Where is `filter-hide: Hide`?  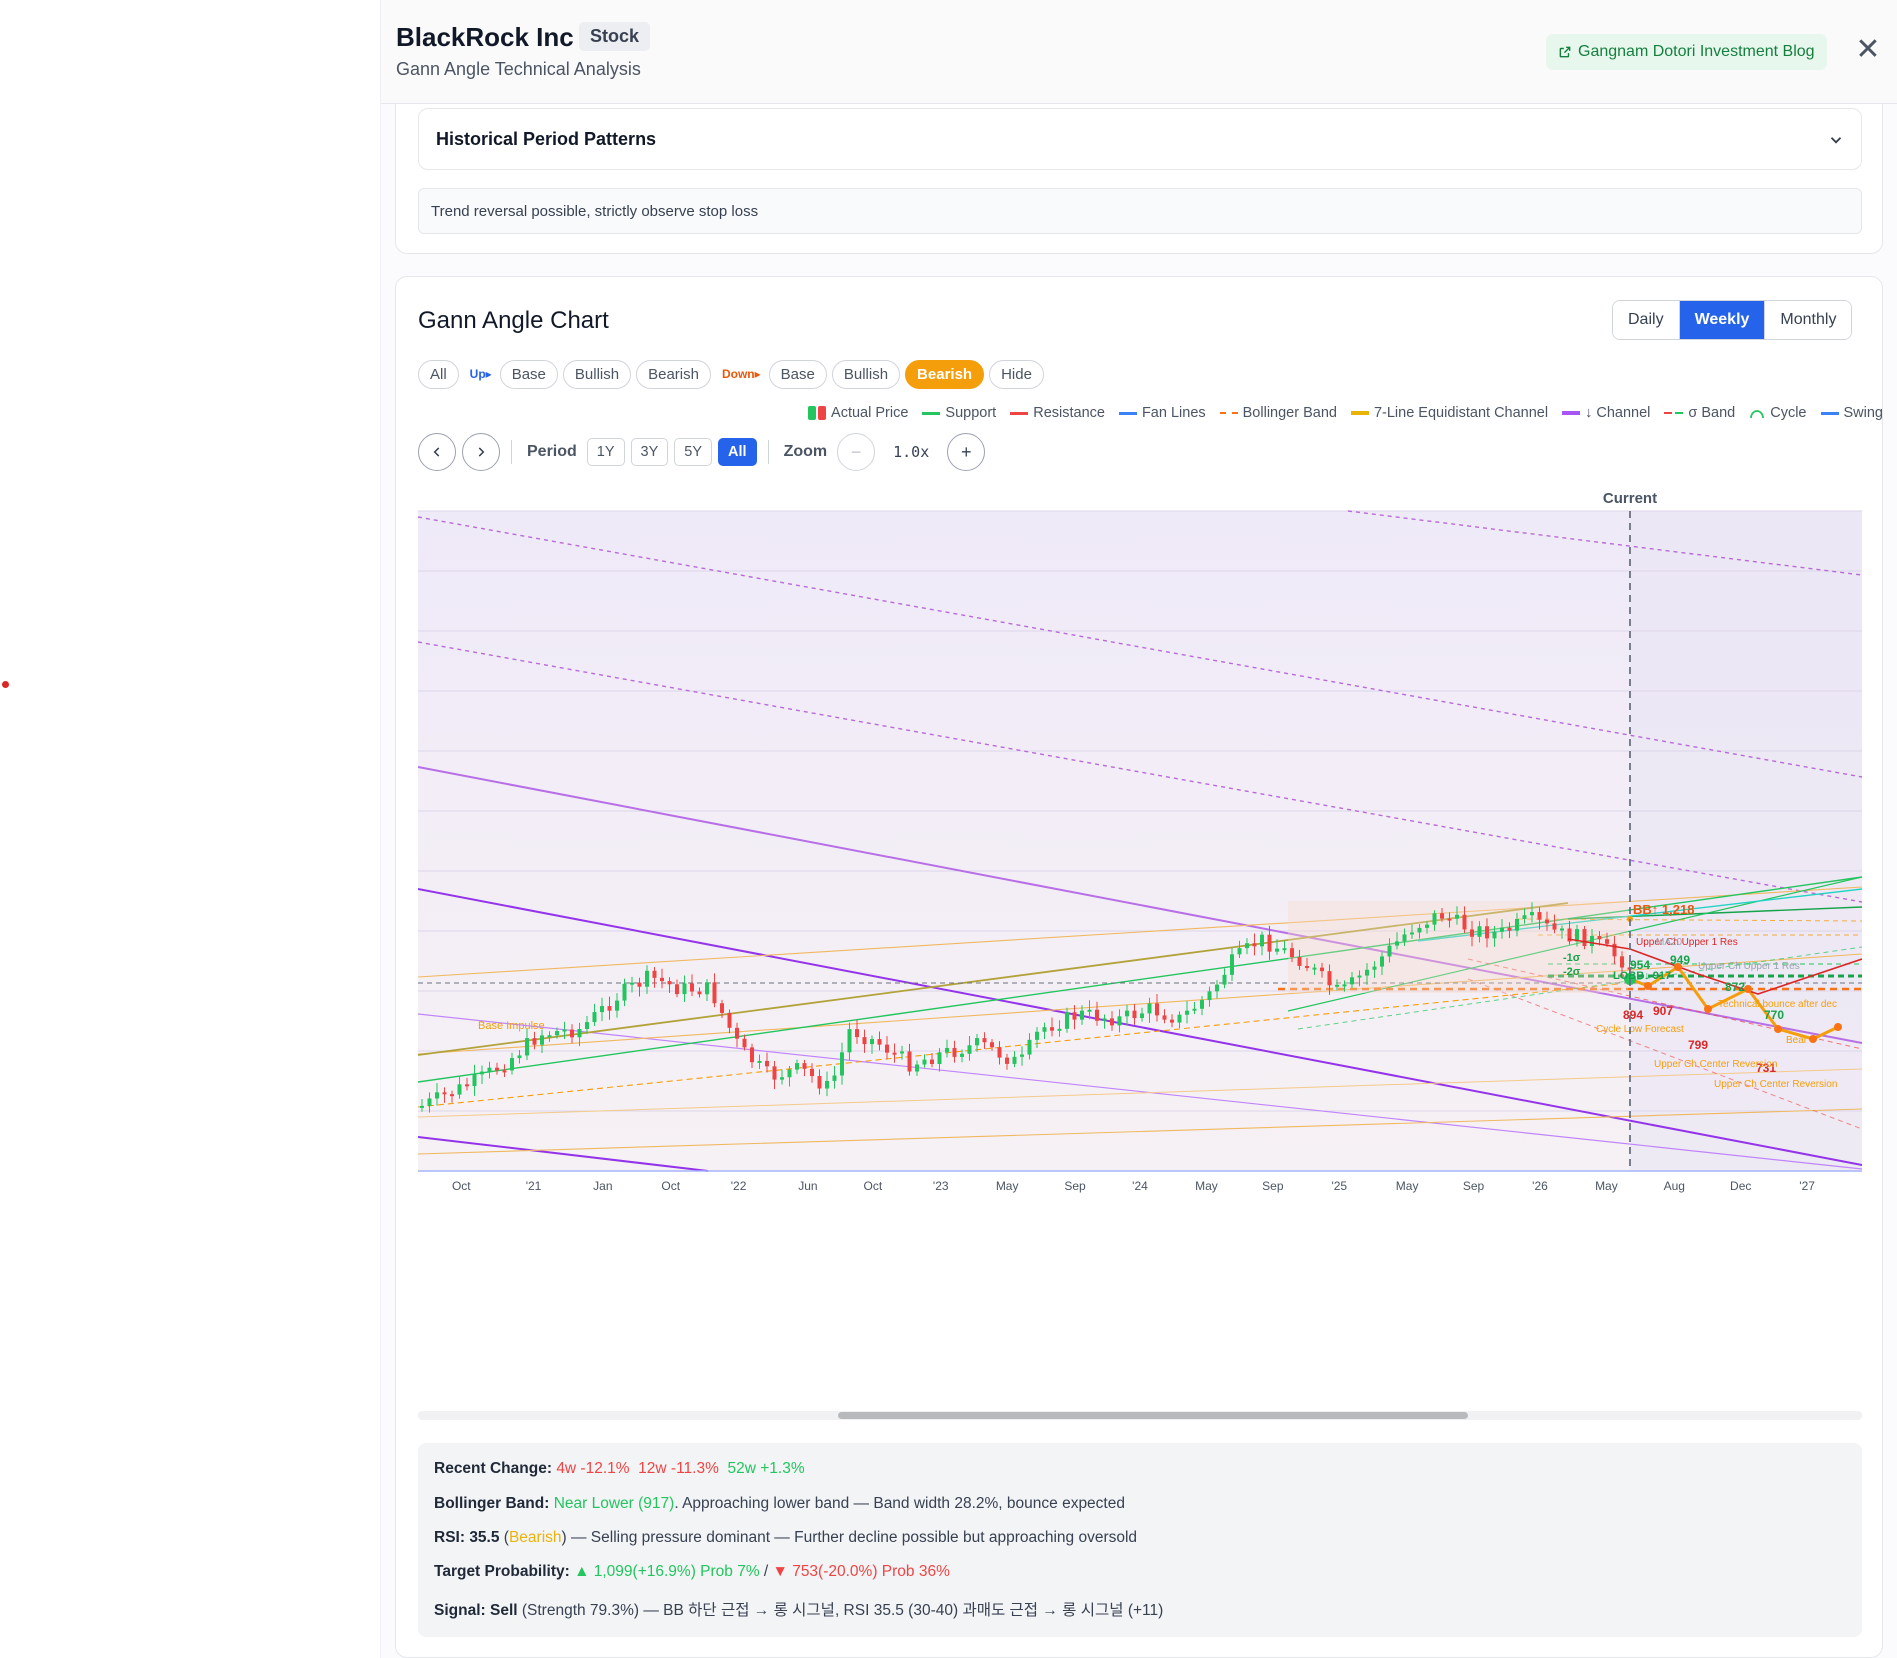
filter-hide: Hide is located at coordinates (1016, 374).